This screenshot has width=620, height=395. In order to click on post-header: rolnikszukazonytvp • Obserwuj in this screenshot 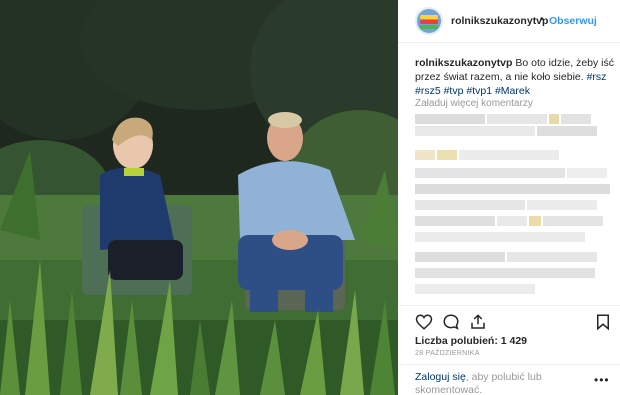, I will do `click(509, 21)`.